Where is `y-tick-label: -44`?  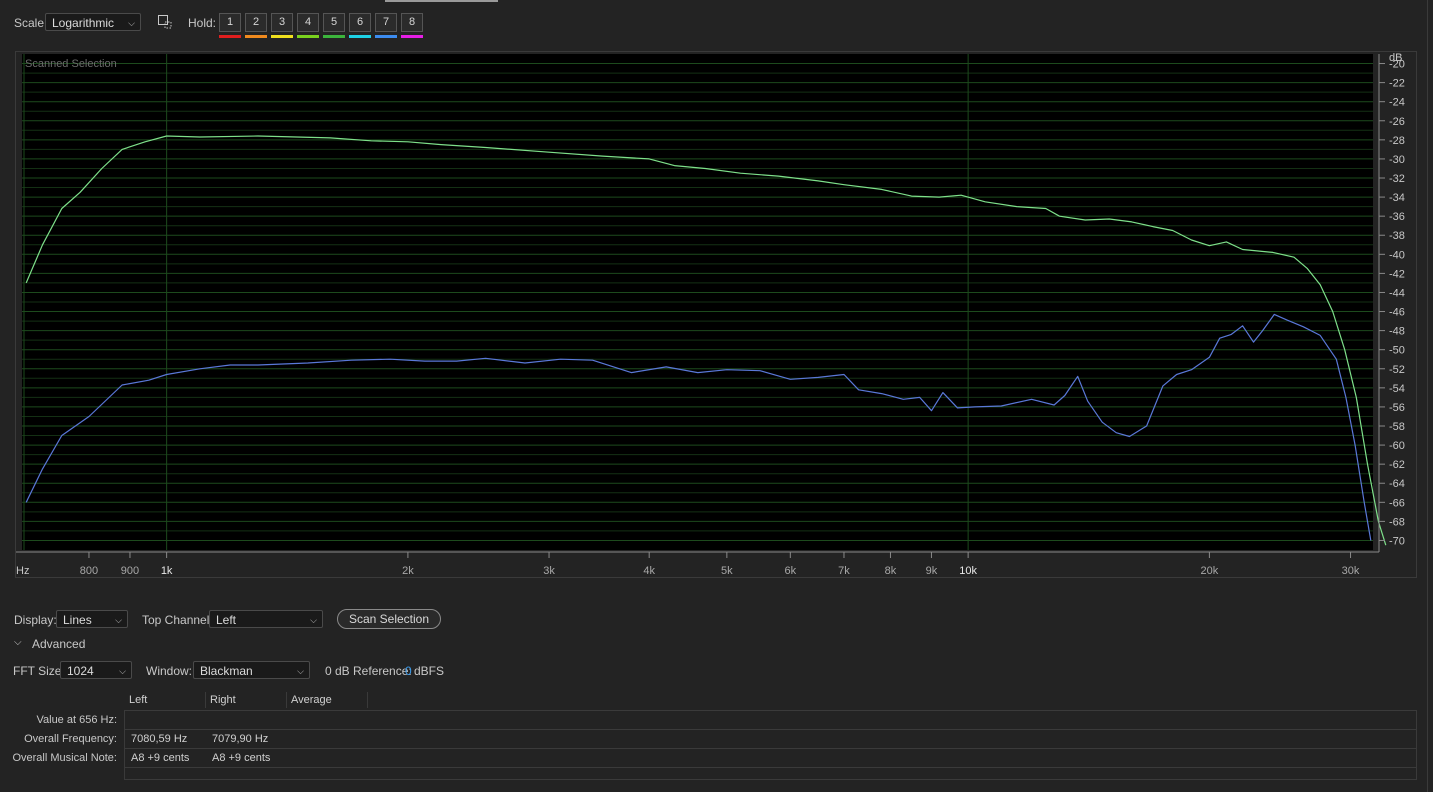
y-tick-label: -44 is located at coordinates (1397, 293).